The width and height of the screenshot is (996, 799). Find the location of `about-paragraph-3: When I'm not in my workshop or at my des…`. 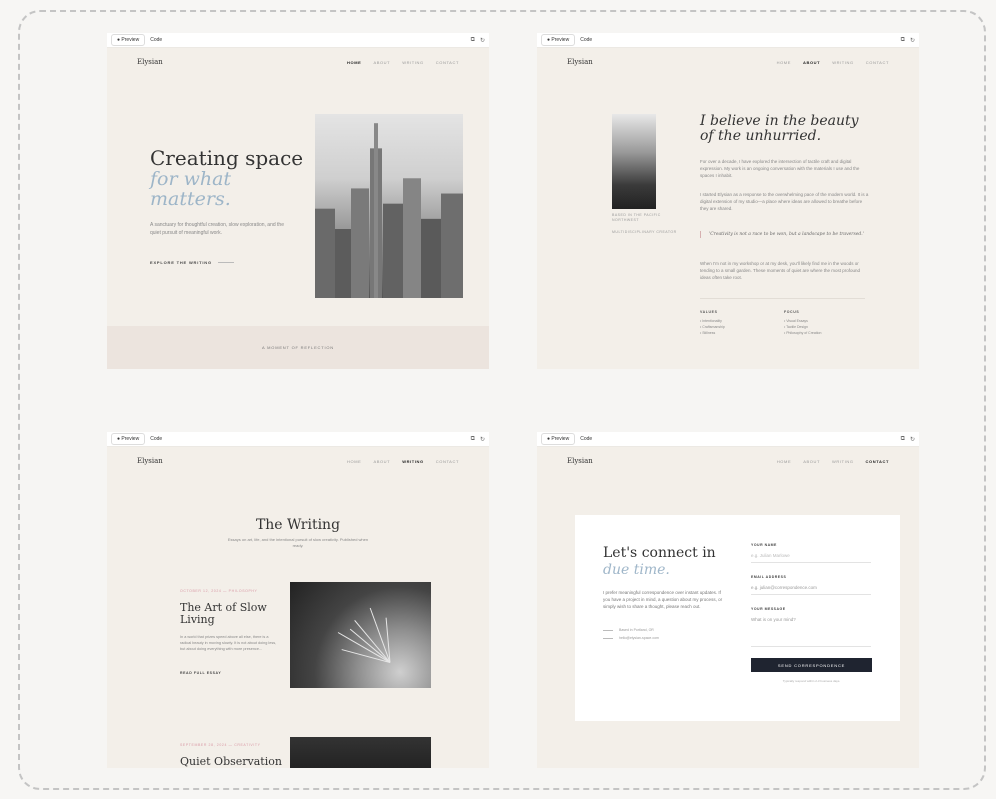

about-paragraph-3: When I'm not in my workshop or at my des… is located at coordinates (780, 270).